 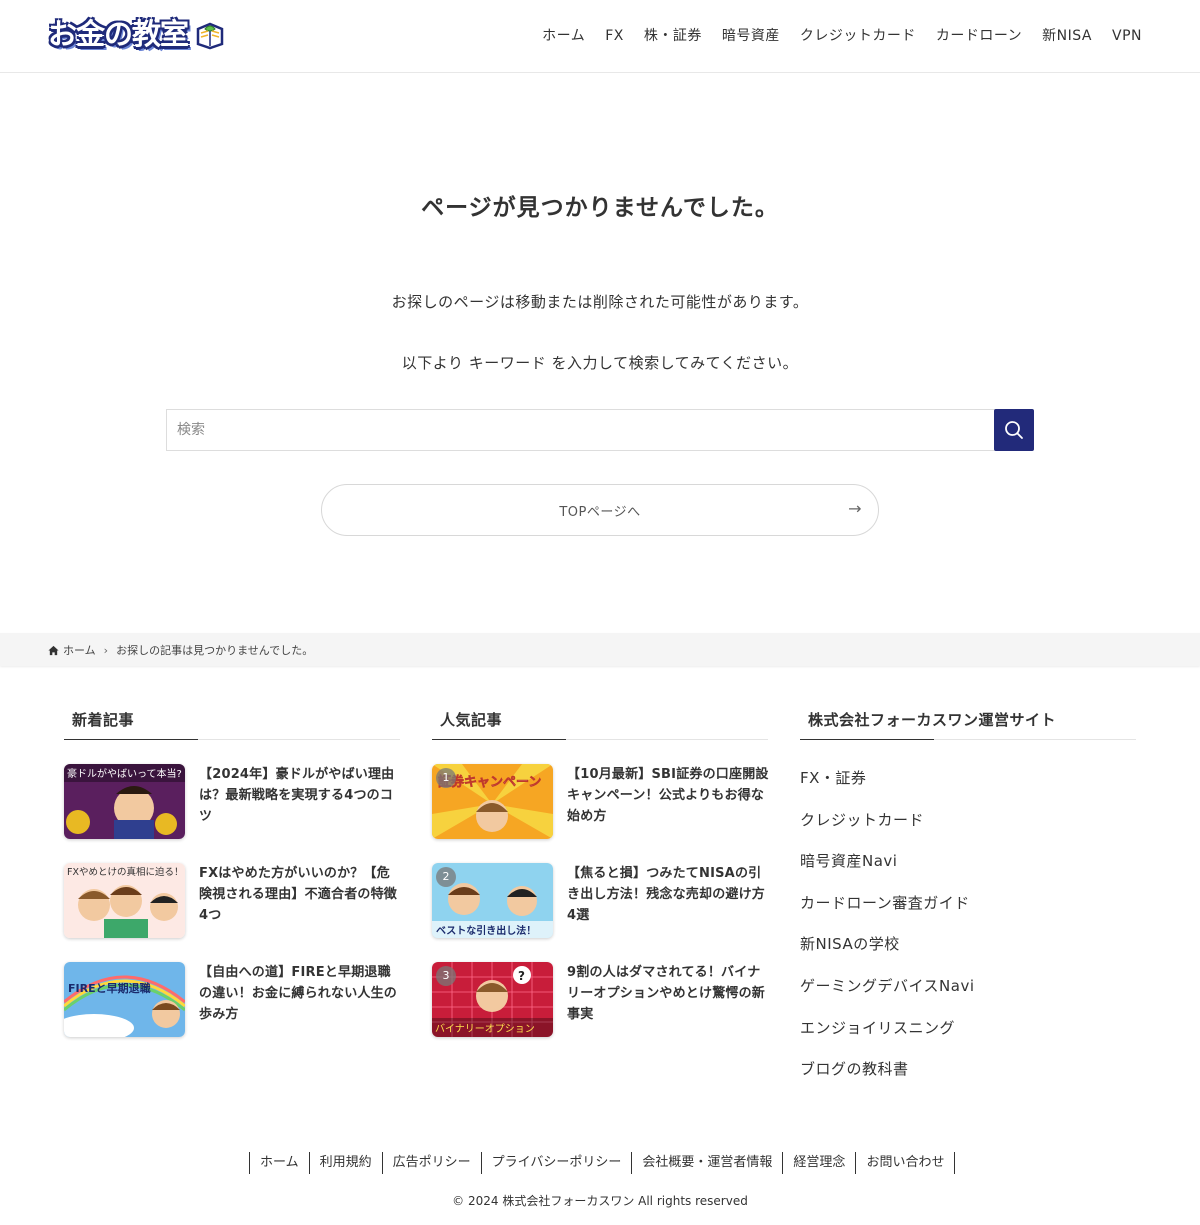 What do you see at coordinates (854, 1068) in the screenshot?
I see `site-link-blog: ブログの教科書` at bounding box center [854, 1068].